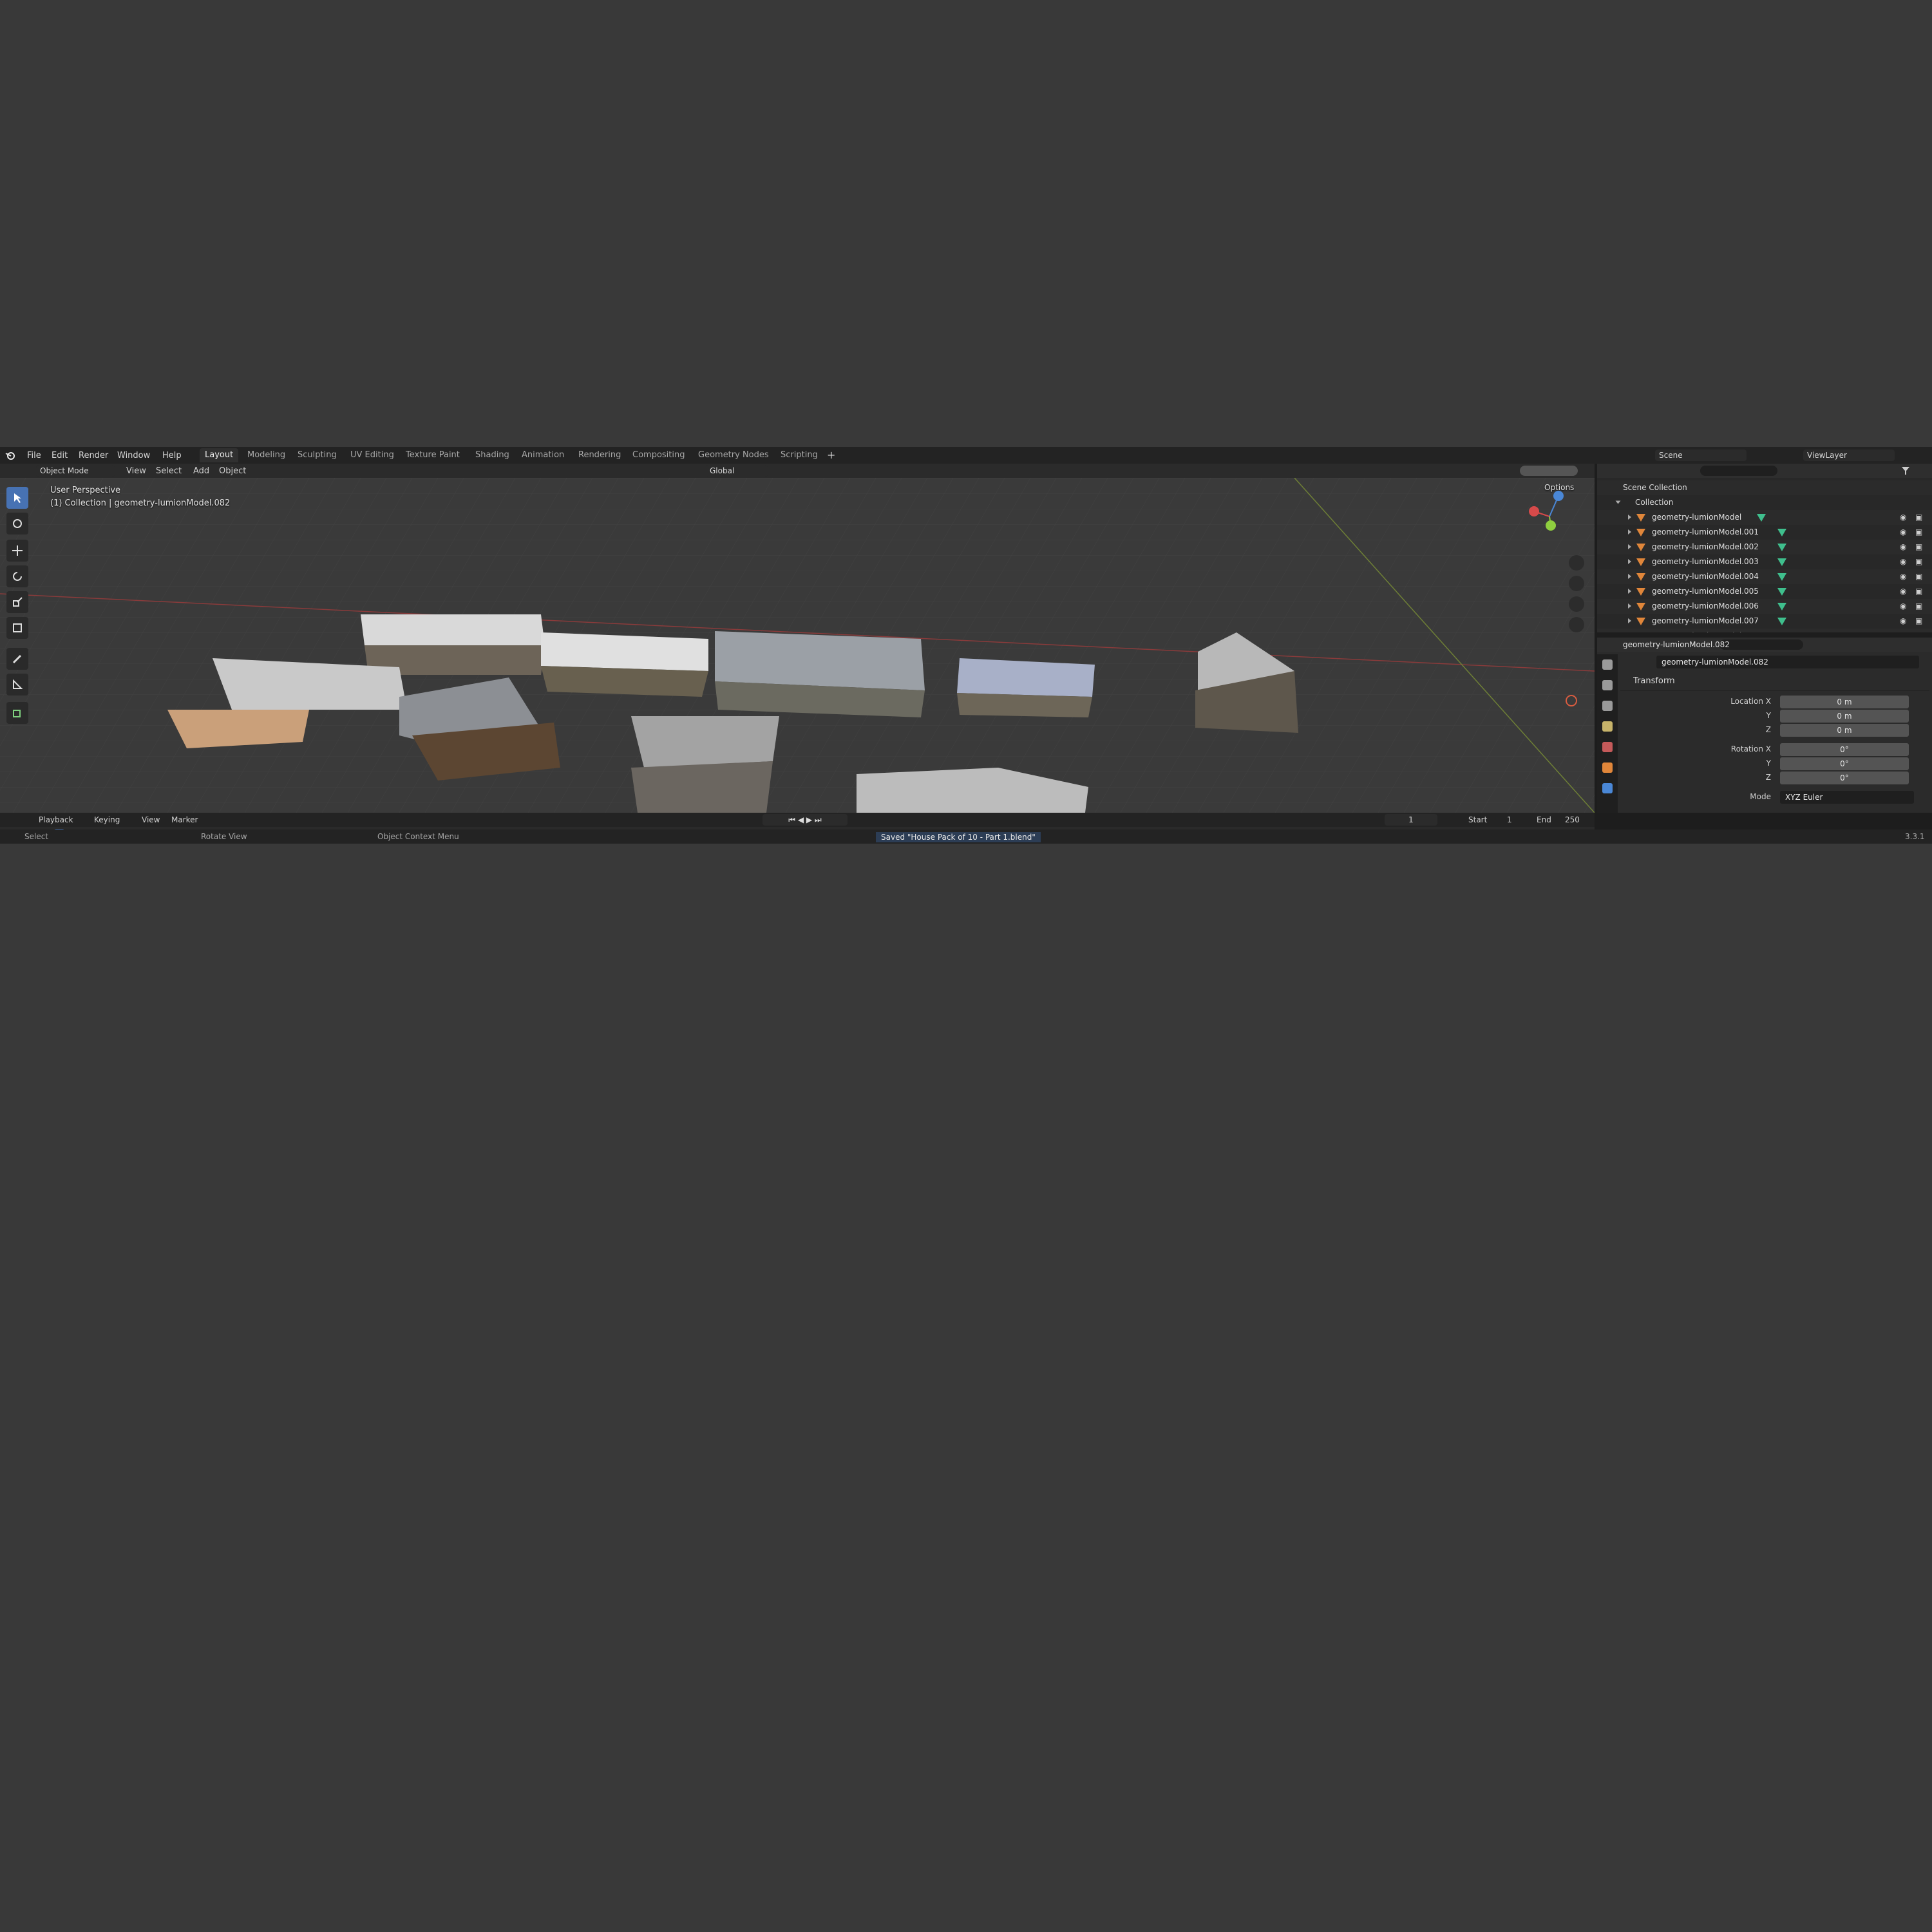  I want to click on outliner-item: geometry-lumionModel ◉ ▣, so click(1764, 517).